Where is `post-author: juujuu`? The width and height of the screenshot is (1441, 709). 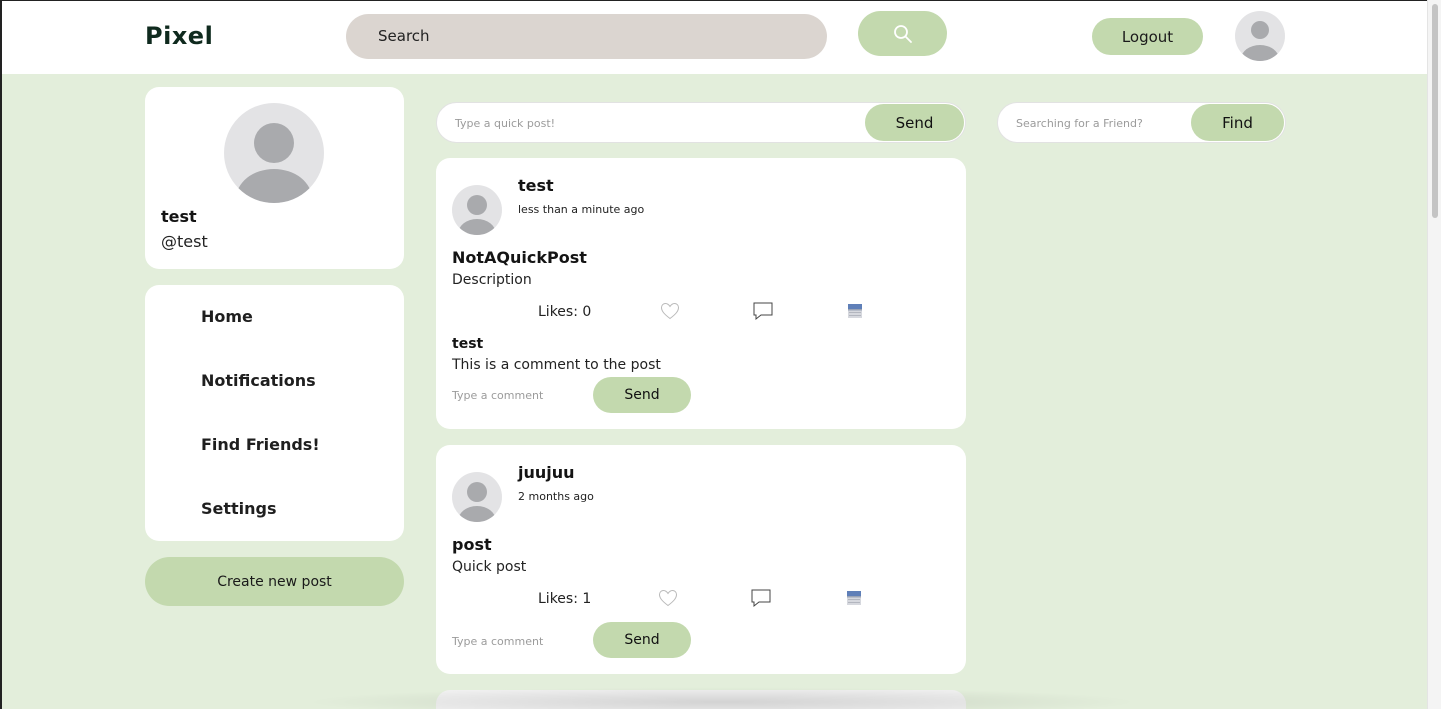 post-author: juujuu is located at coordinates (546, 472).